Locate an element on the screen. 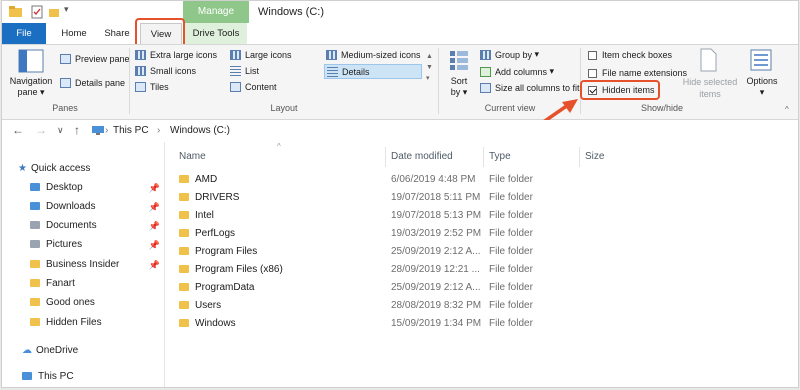  file-name-extensions-toggle: File name extensions is located at coordinates (637, 73).